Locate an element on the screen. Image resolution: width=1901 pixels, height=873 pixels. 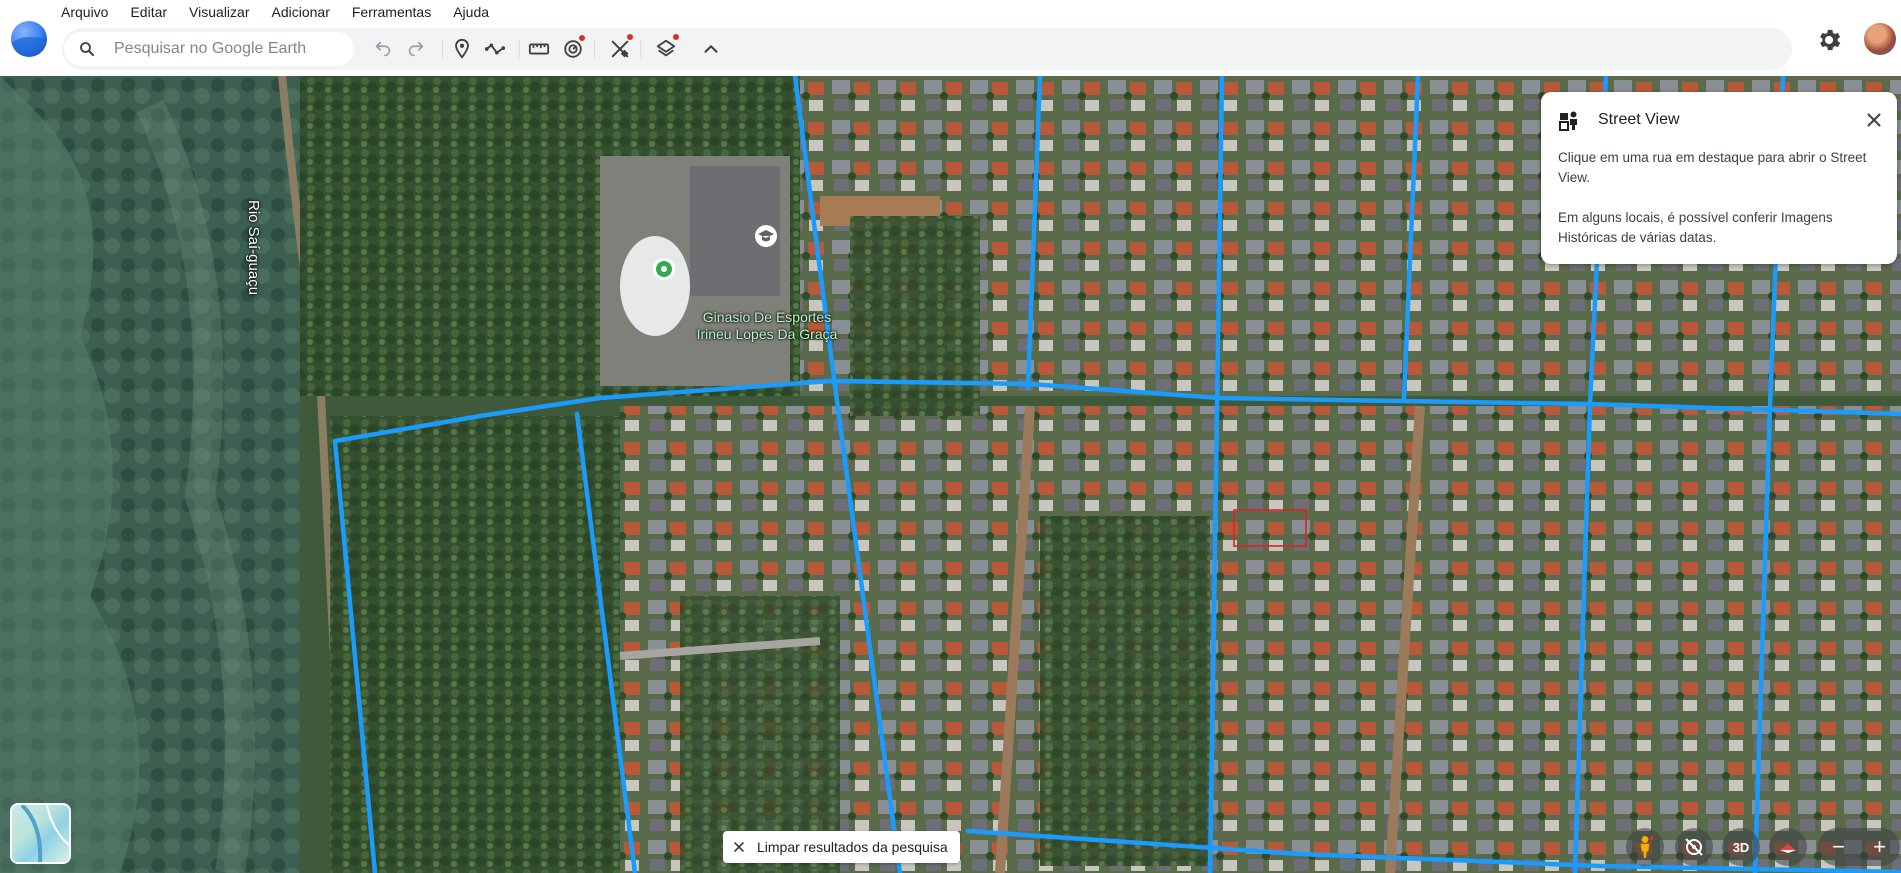
timelapse-button is located at coordinates (573, 49).